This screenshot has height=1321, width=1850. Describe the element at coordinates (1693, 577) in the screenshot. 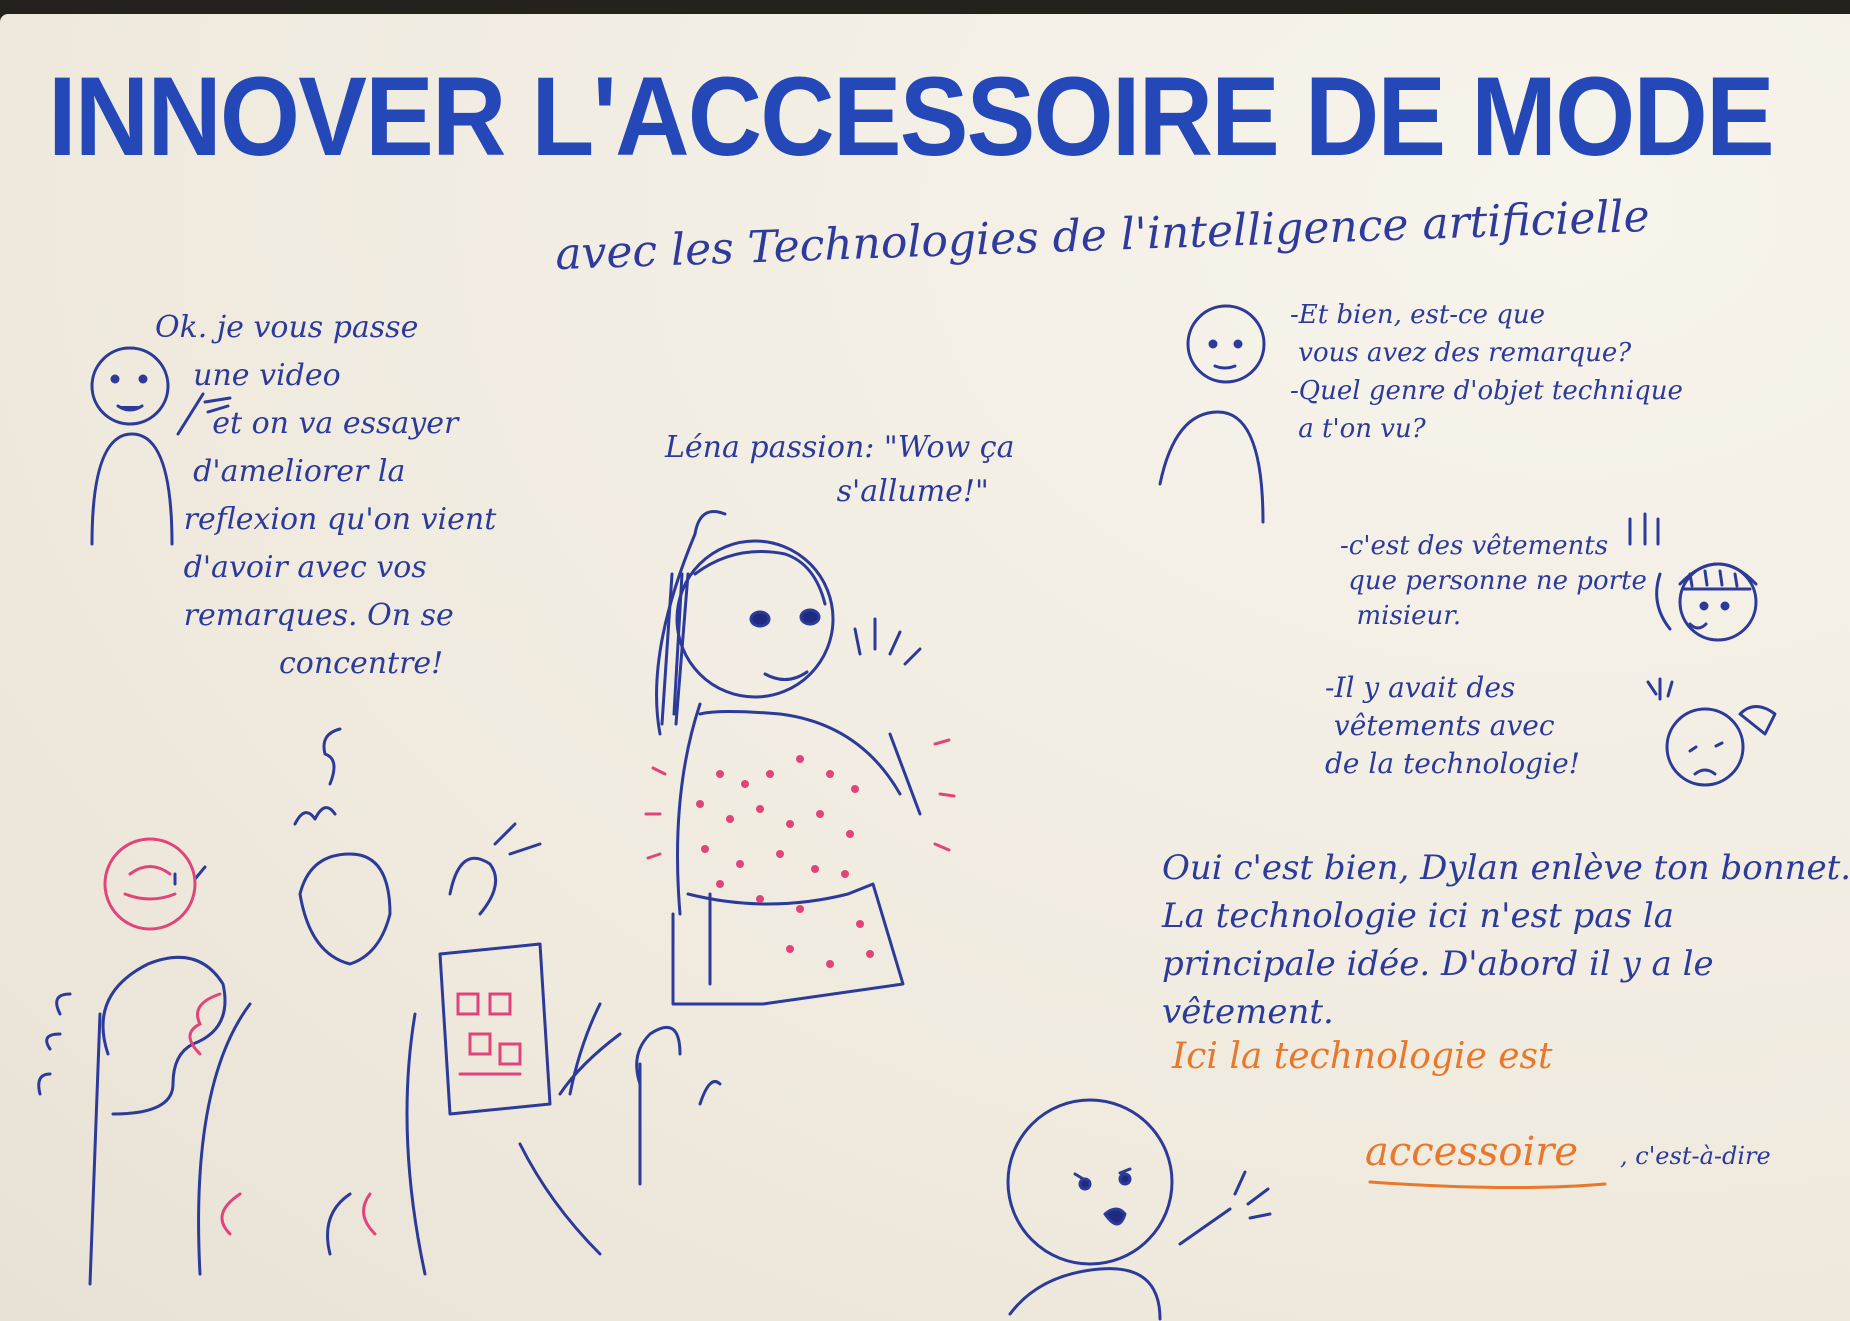

I see `dylan-figure` at that location.